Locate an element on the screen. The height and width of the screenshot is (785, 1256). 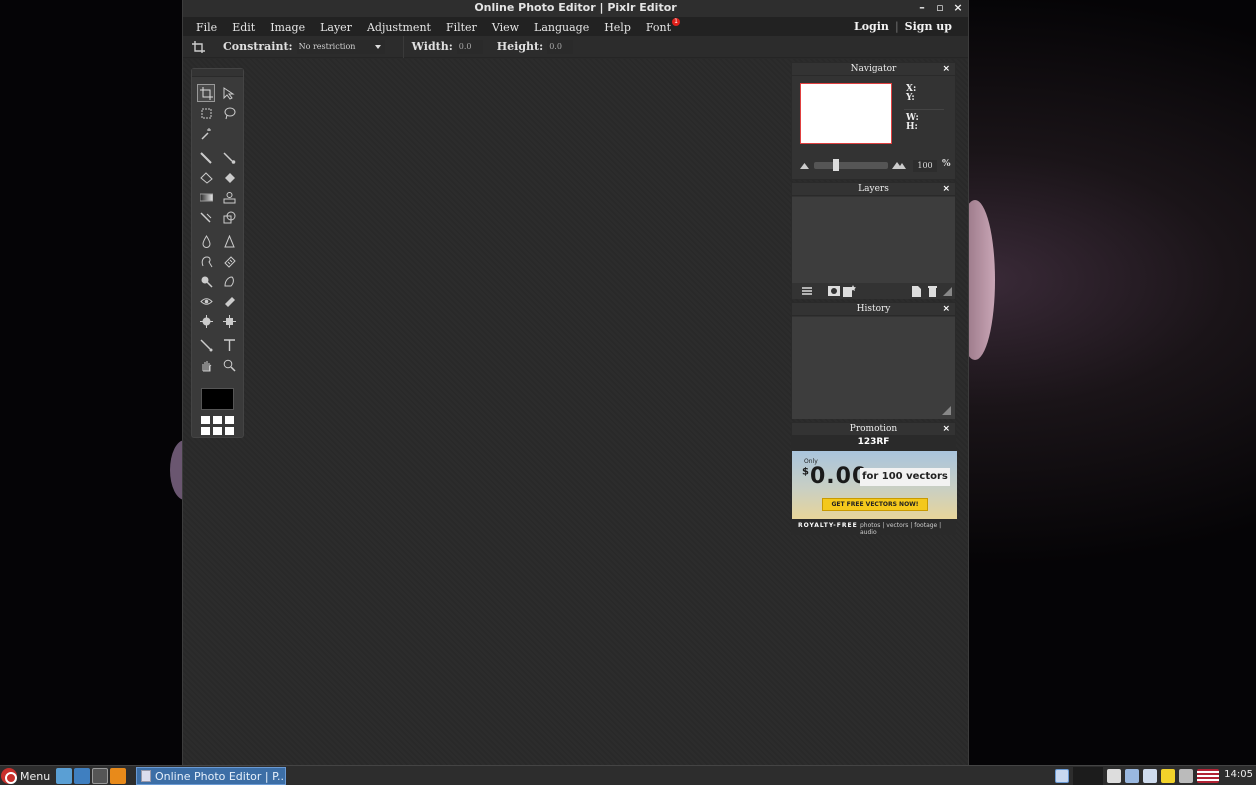
paint-bucket-icon is located at coordinates (229, 177).